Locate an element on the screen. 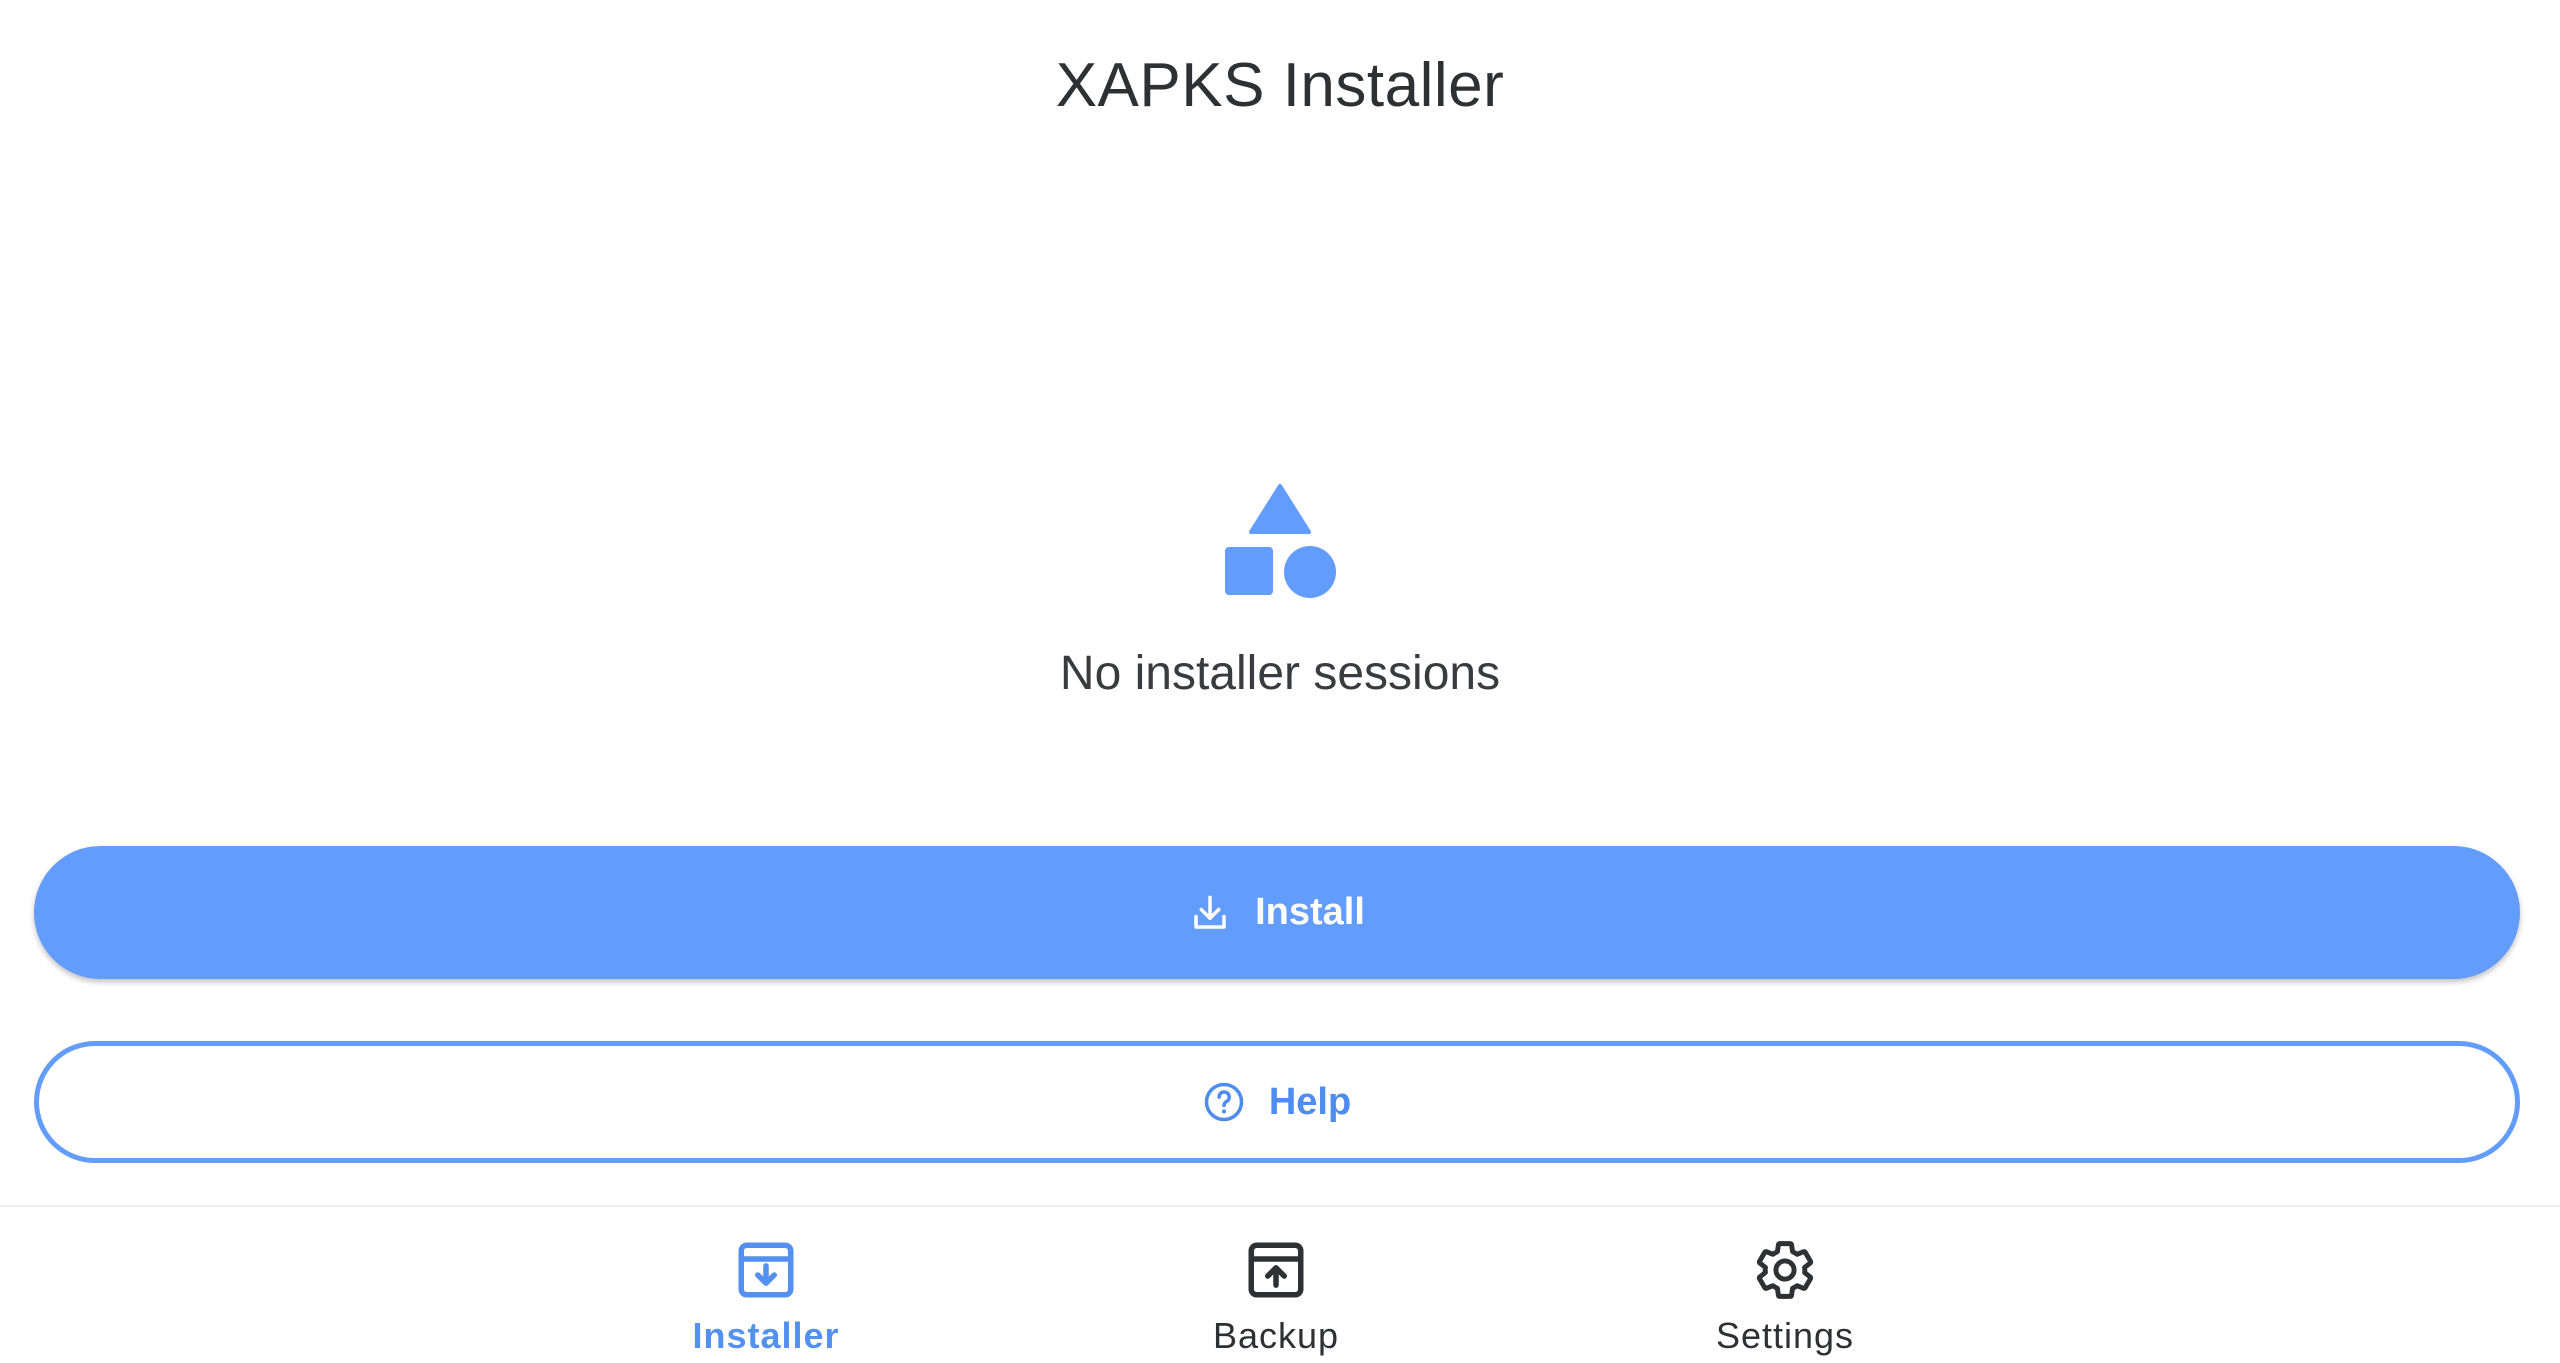 This screenshot has height=1363, width=2560. install-button-label: Install is located at coordinates (1310, 912).